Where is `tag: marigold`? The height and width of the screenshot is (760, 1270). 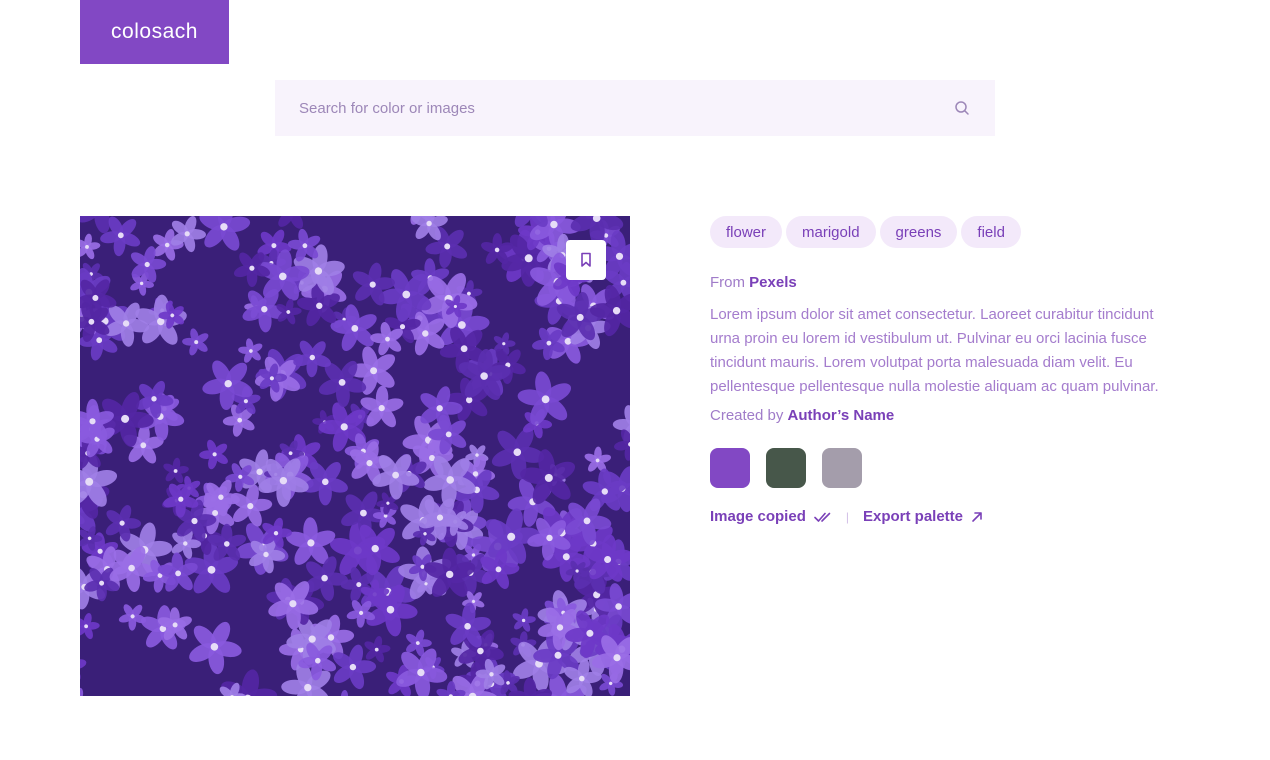
tag: marigold is located at coordinates (831, 232).